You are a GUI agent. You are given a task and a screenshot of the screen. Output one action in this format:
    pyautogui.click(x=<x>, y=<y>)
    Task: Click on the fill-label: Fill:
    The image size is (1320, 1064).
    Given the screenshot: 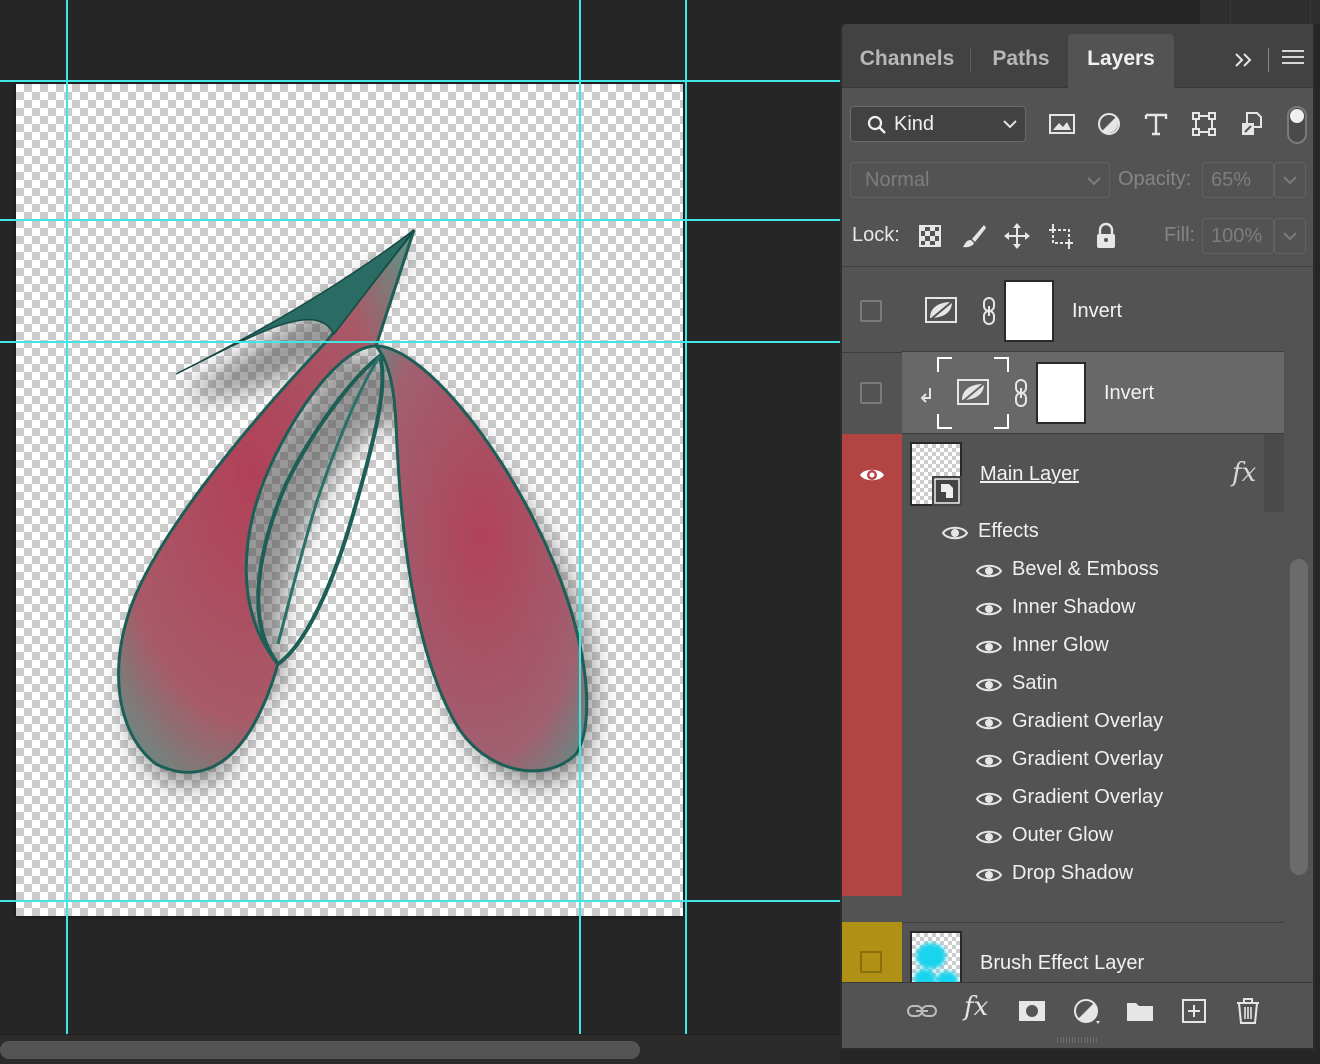 What is the action you would take?
    pyautogui.click(x=1180, y=235)
    